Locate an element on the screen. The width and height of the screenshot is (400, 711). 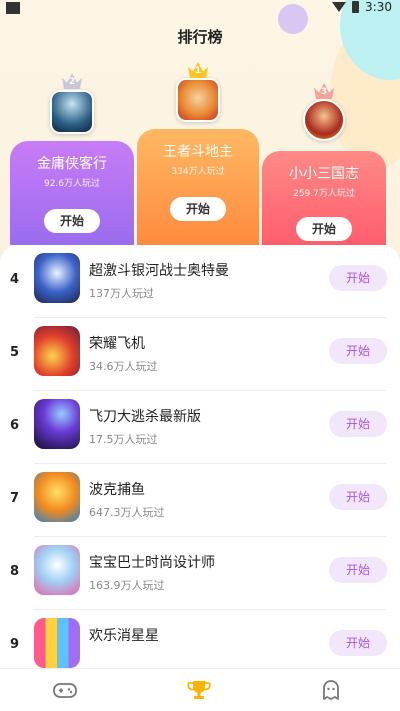
rank-number: 8 is located at coordinates (15, 571).